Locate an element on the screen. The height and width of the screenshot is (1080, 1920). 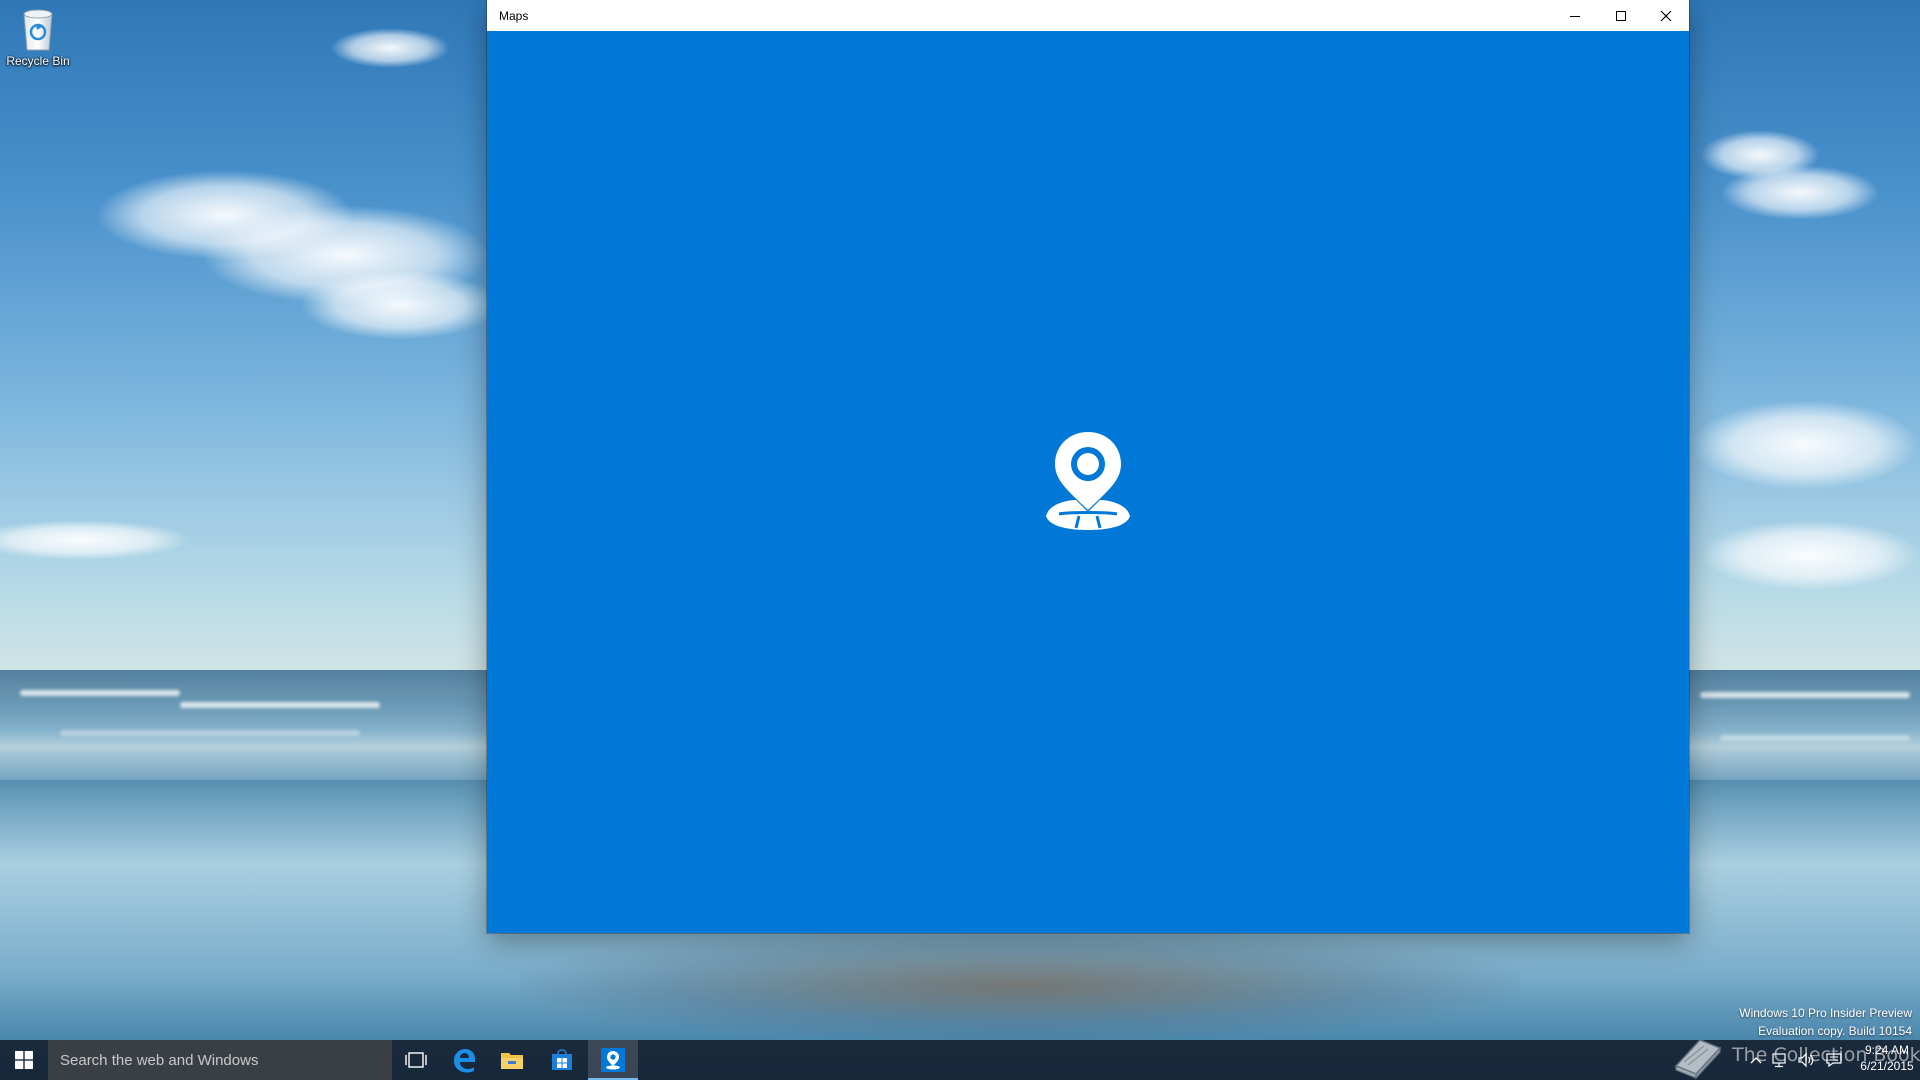
brand-watermark: The Collection Book is located at coordinates (1794, 1055).